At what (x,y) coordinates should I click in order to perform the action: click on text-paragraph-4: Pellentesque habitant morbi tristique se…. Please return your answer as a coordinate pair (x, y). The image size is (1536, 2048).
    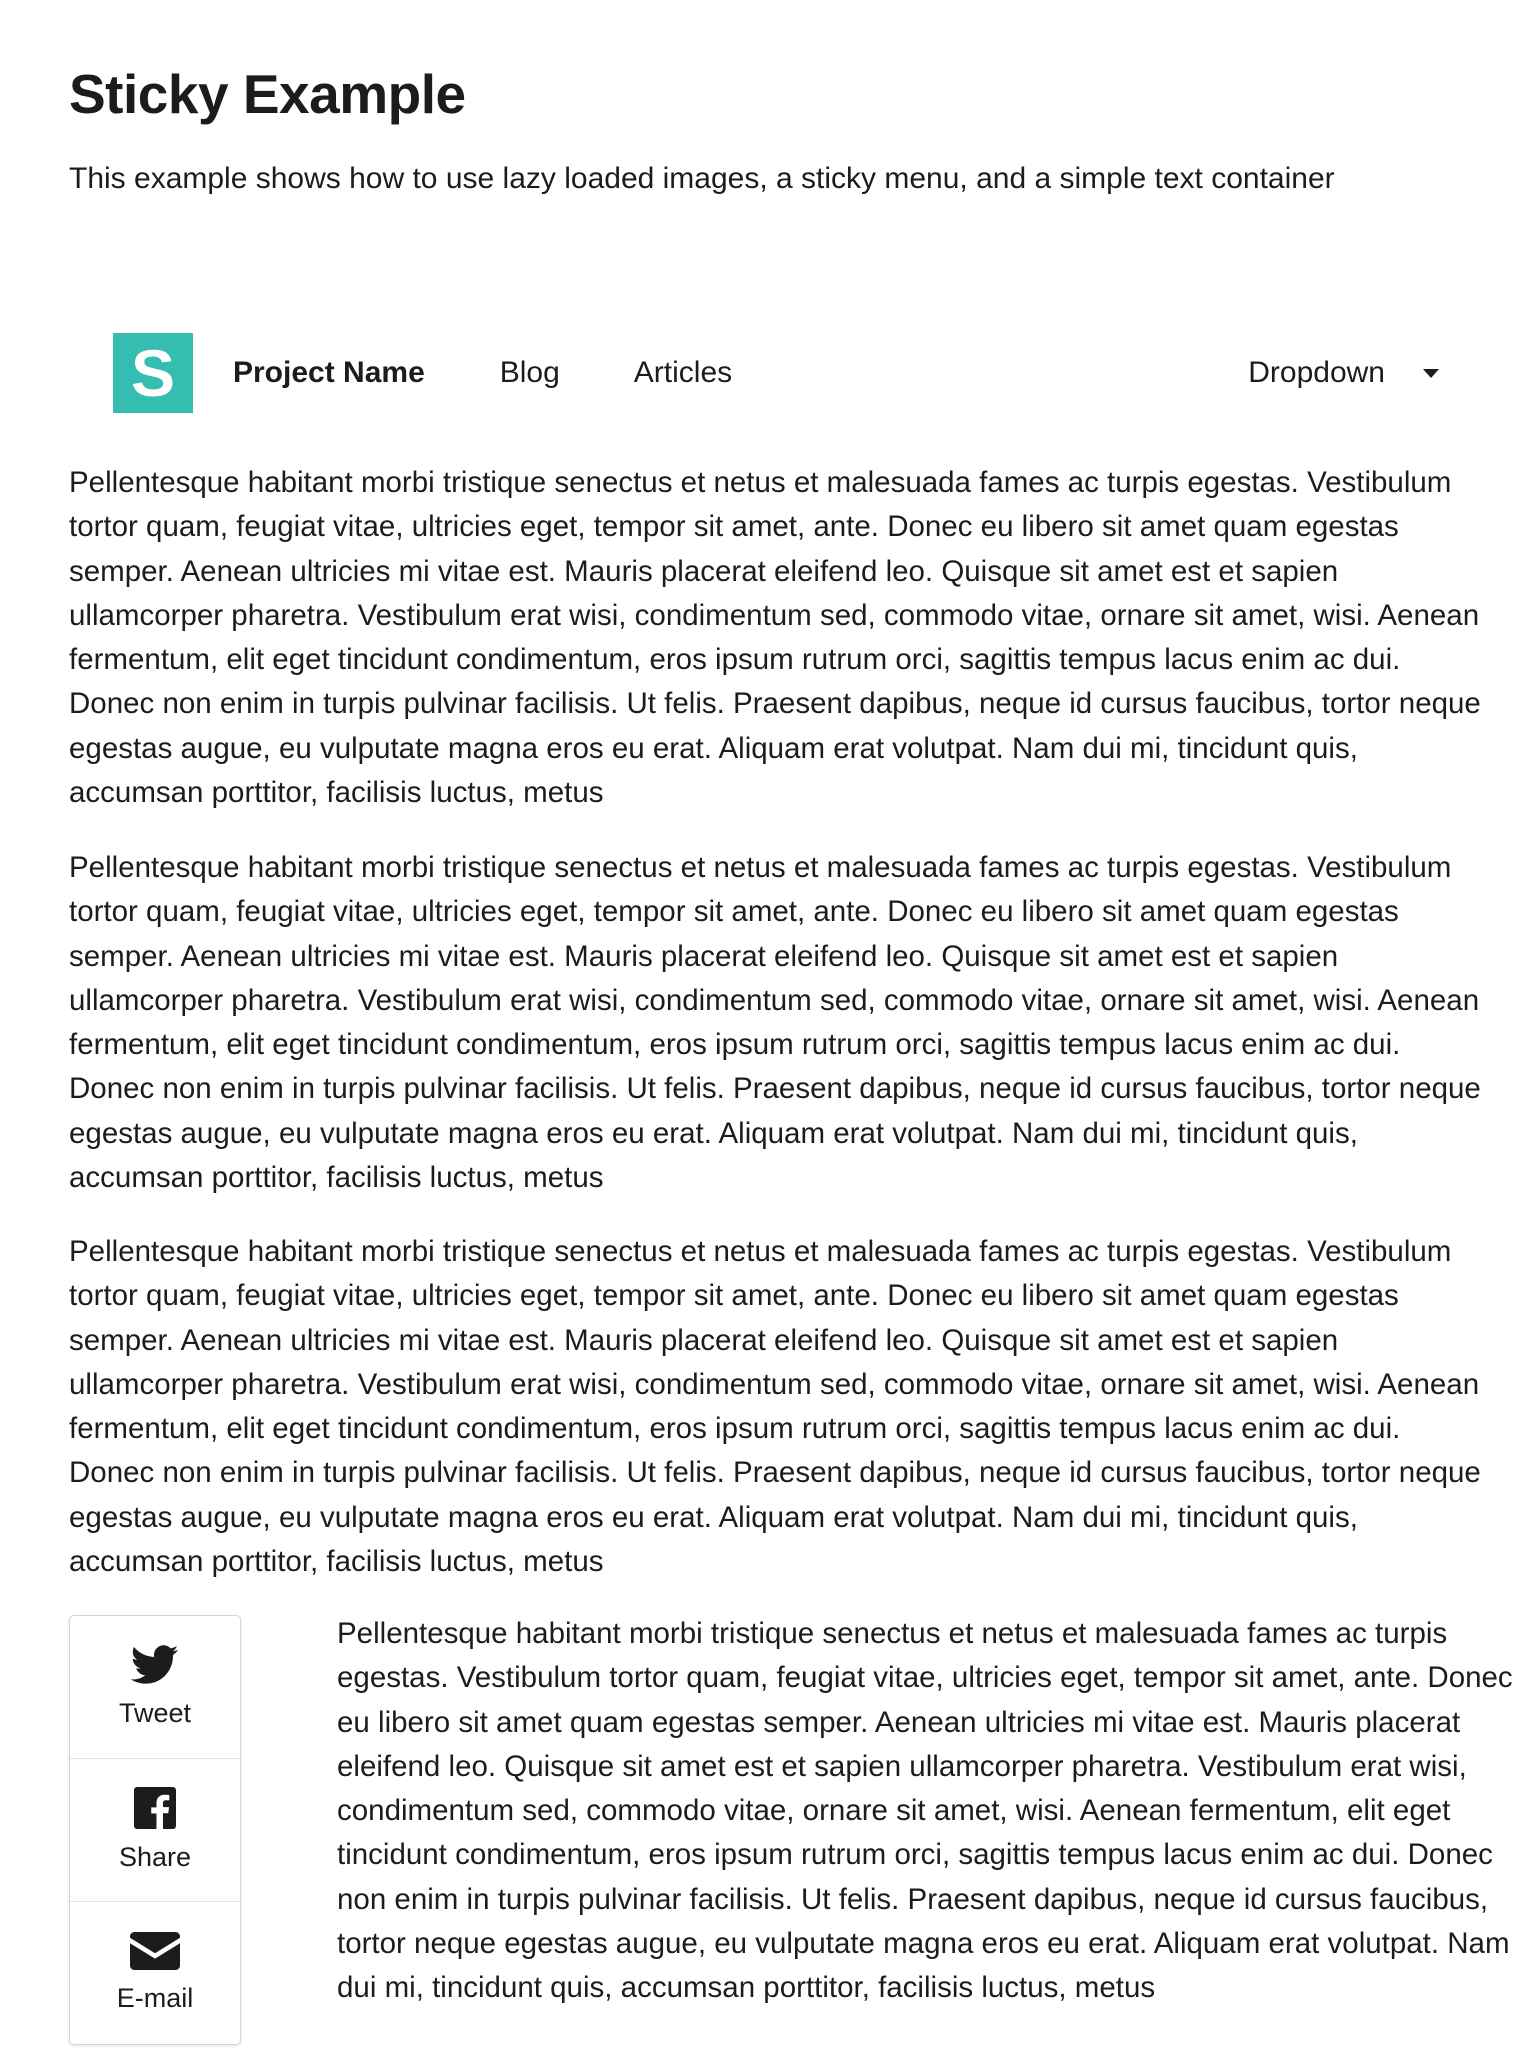
    Looking at the image, I should click on (925, 1811).